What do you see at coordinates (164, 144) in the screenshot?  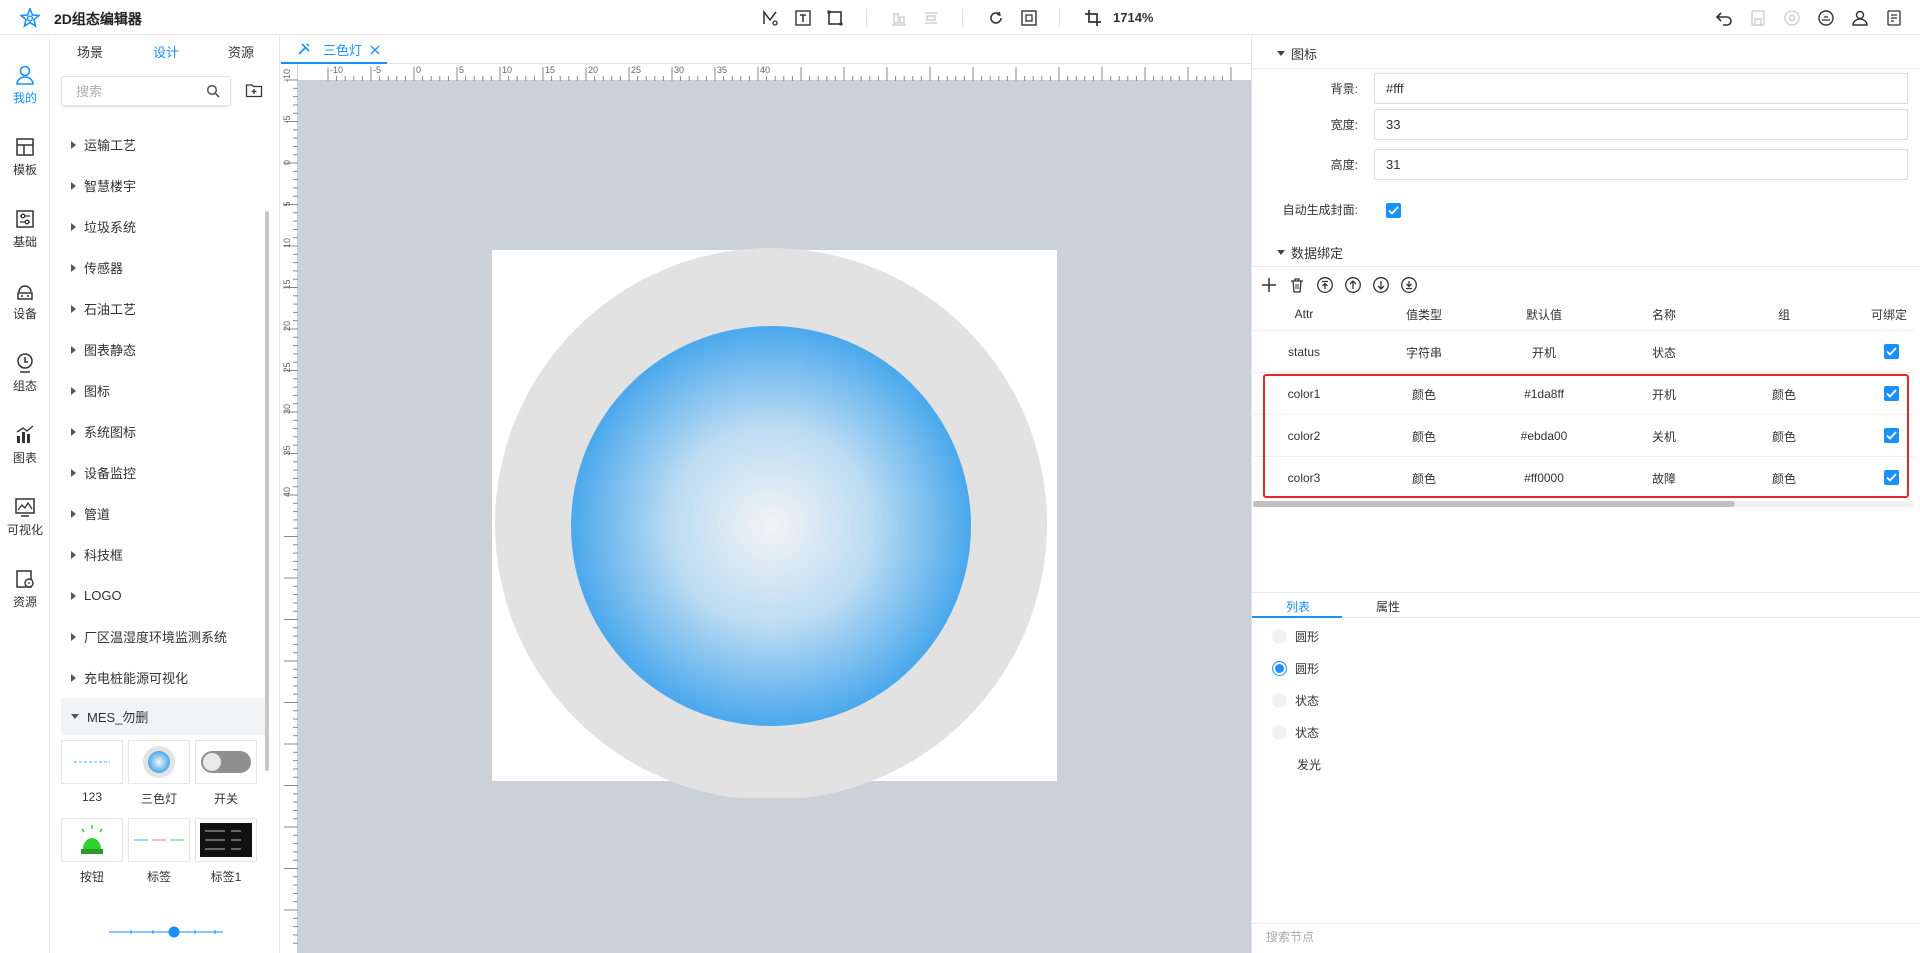 I see `tree-folder: 运输工艺` at bounding box center [164, 144].